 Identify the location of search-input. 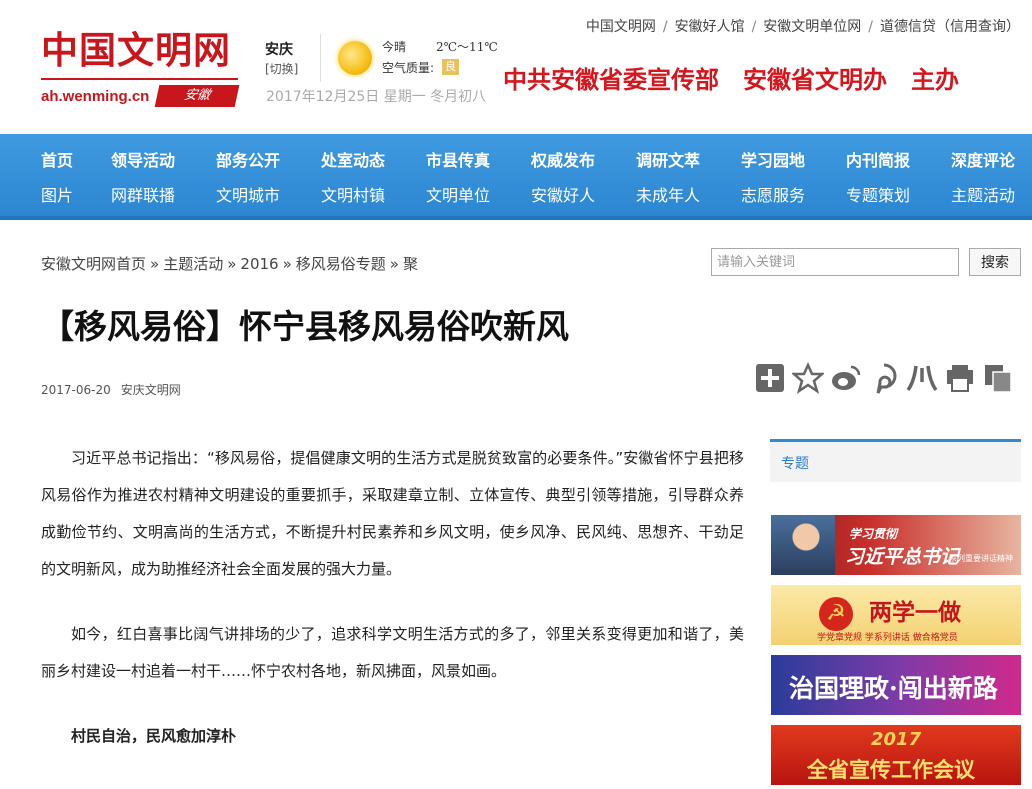
(835, 262).